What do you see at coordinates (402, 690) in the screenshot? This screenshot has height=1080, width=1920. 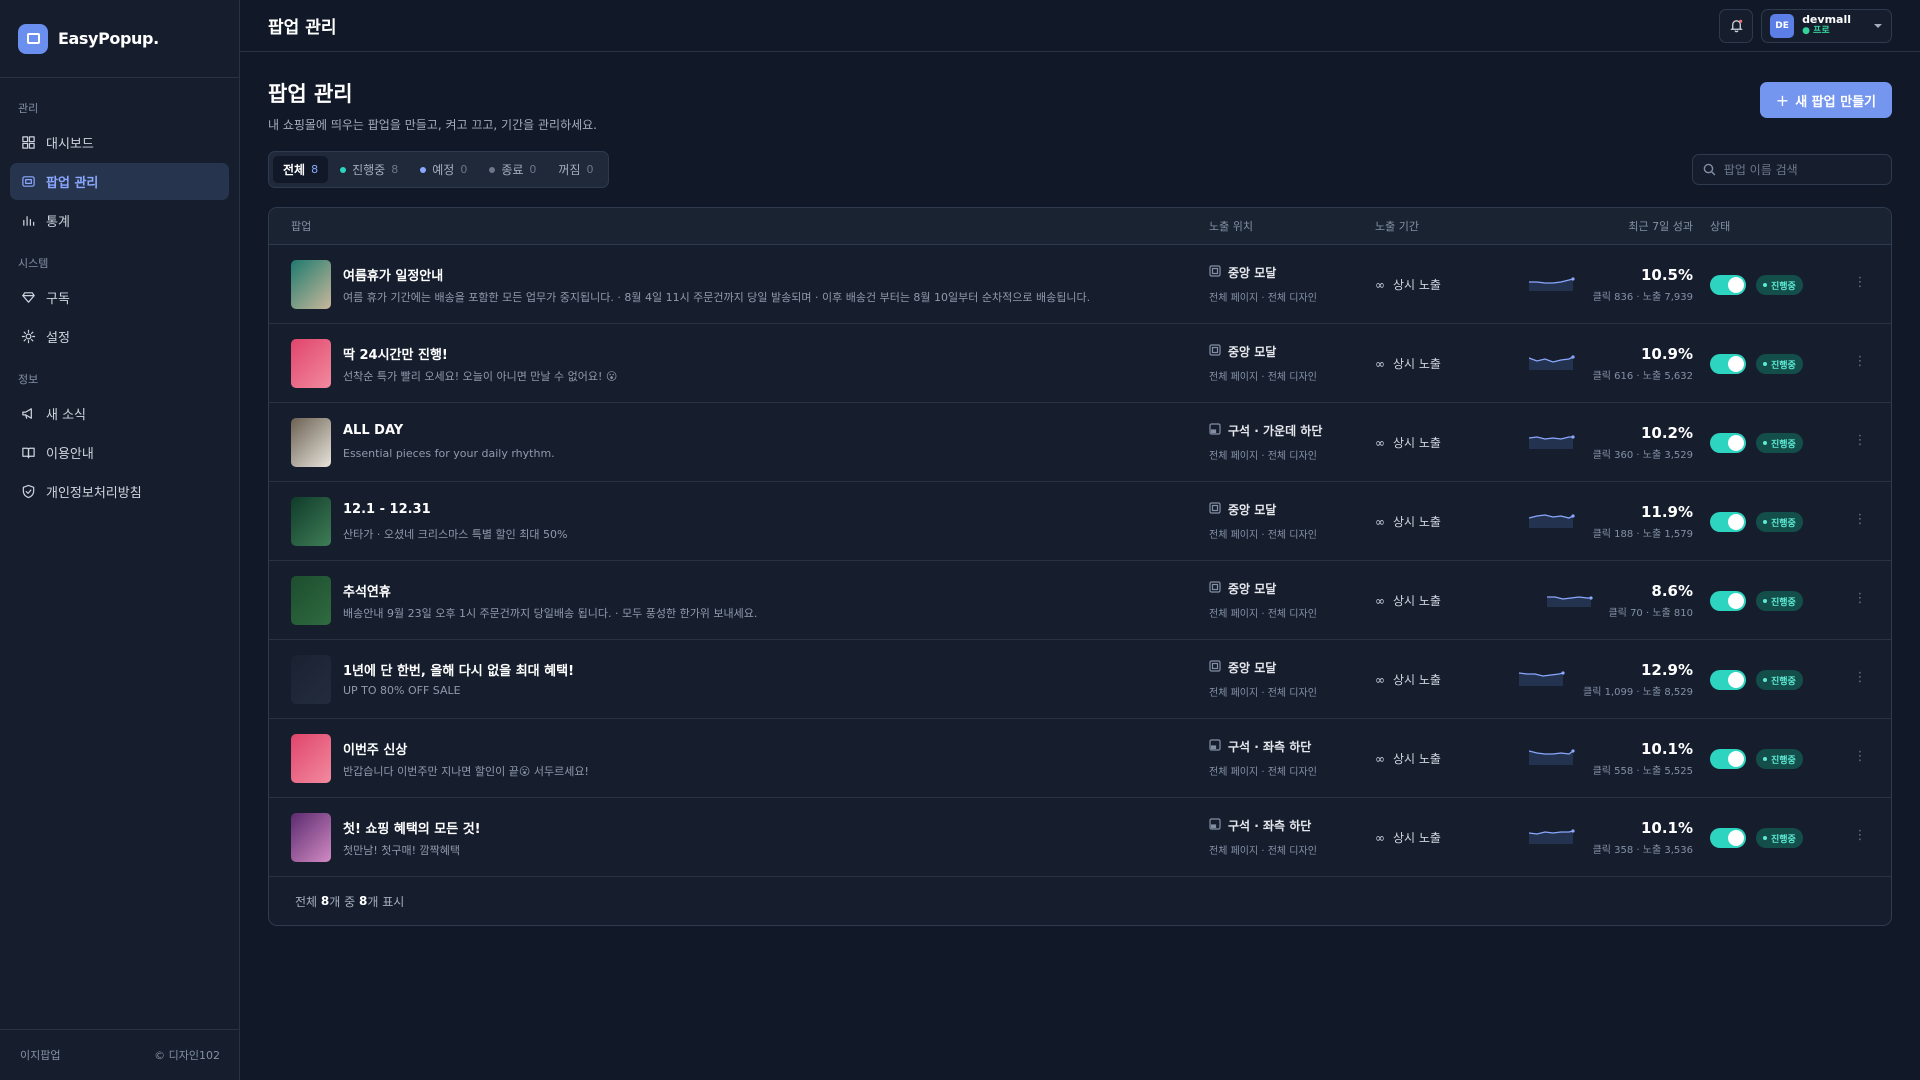 I see `popup-description: UP TO 80% OFF SALE` at bounding box center [402, 690].